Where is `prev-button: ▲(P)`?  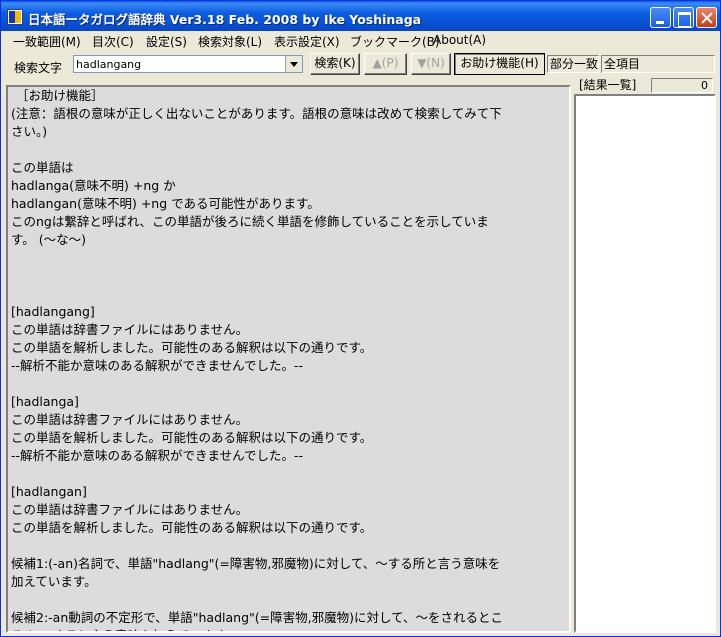
prev-button: ▲(P) is located at coordinates (385, 64).